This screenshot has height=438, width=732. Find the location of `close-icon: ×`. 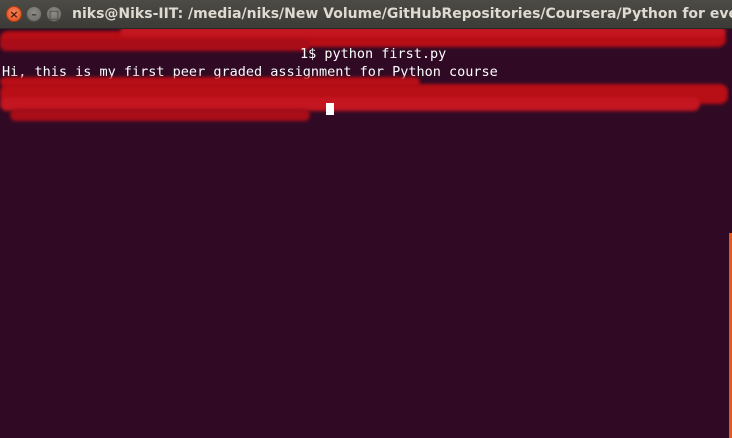

close-icon: × is located at coordinates (14, 14).